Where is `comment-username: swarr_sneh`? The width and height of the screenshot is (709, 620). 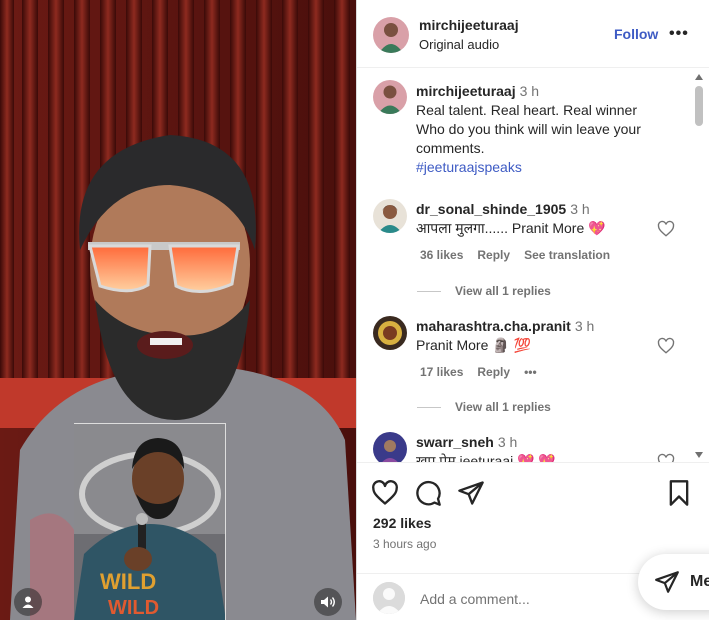
comment-username: swarr_sneh is located at coordinates (455, 442).